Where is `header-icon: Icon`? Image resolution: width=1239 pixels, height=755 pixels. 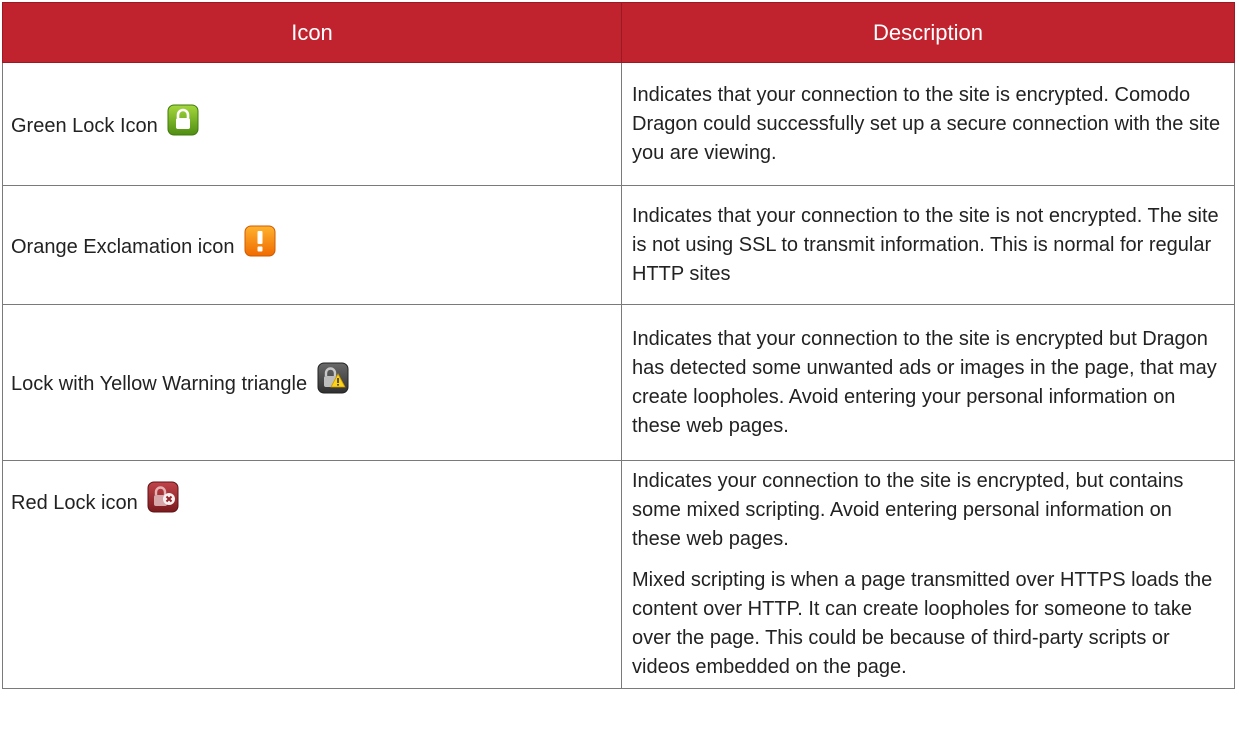
header-icon: Icon is located at coordinates (312, 32).